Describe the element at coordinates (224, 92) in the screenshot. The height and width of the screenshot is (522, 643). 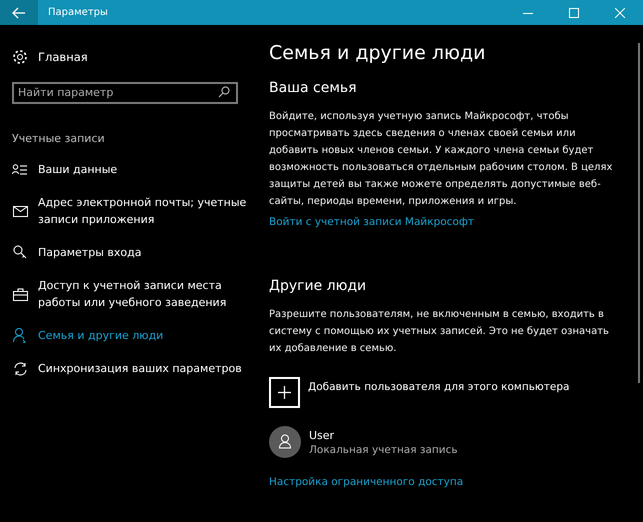
I see `search-icon` at that location.